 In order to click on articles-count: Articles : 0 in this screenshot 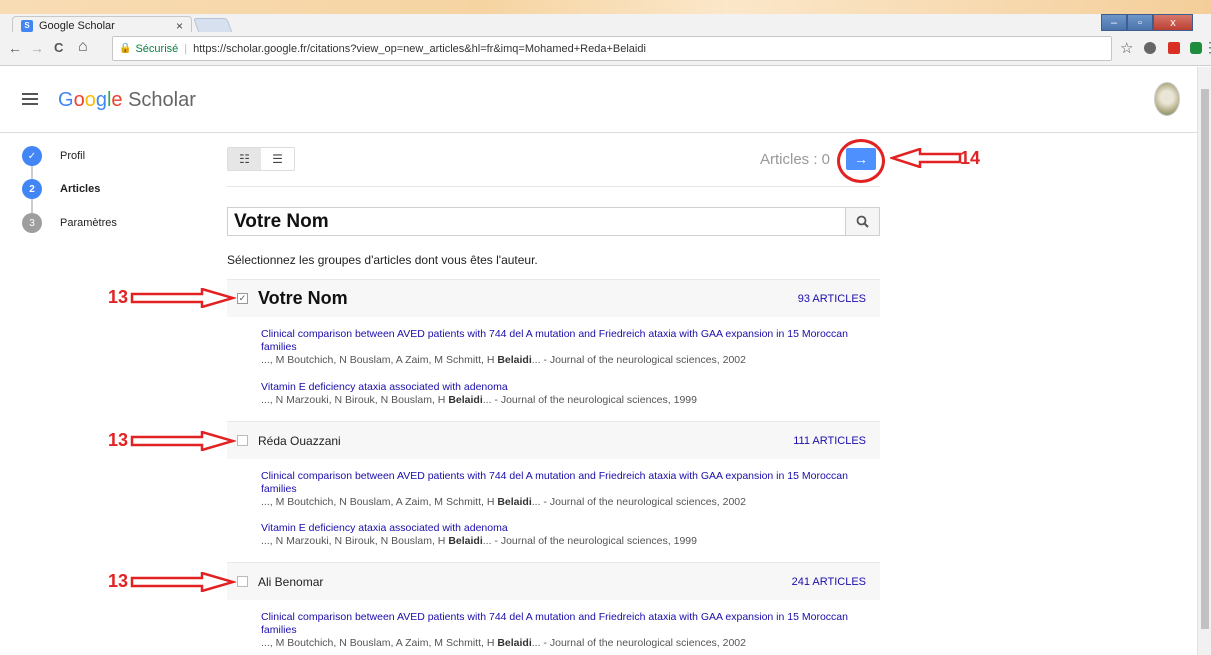, I will do `click(795, 159)`.